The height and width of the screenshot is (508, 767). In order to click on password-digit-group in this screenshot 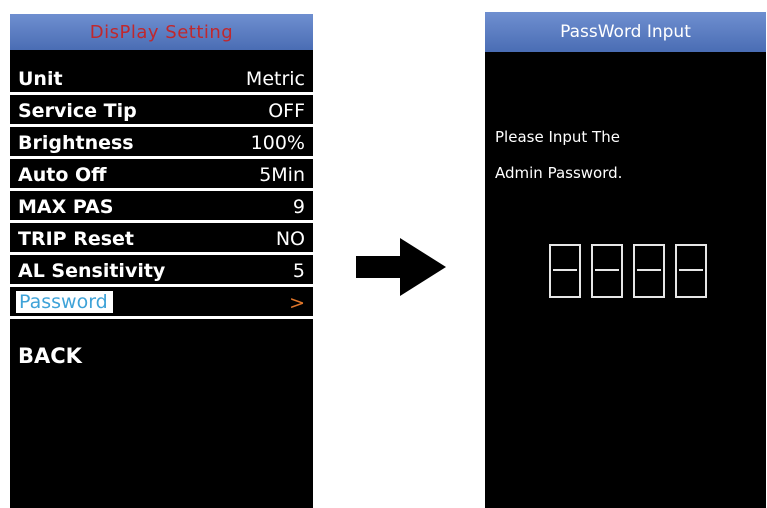, I will do `click(628, 271)`.